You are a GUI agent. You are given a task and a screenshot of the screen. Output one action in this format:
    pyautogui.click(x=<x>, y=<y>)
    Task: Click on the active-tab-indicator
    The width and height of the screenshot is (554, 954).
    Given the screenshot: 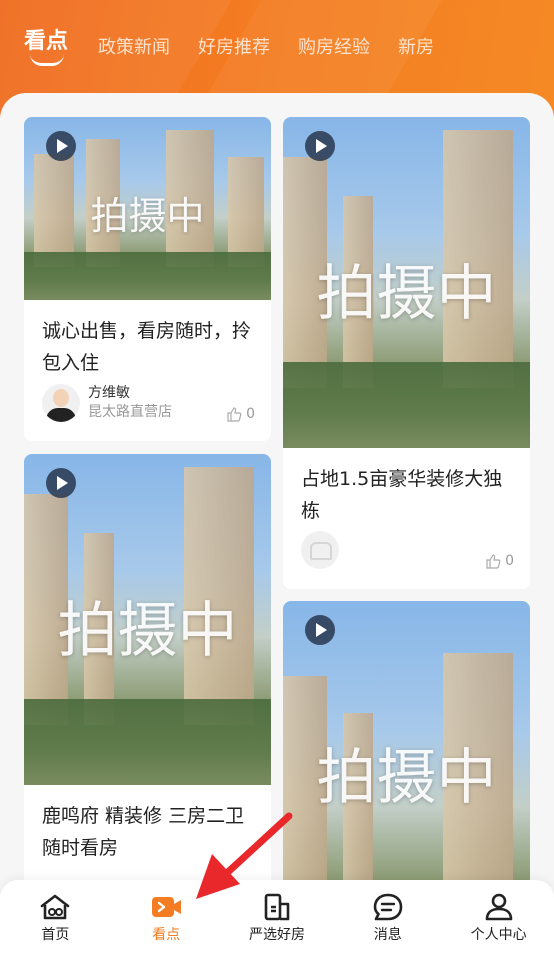 What is the action you would take?
    pyautogui.click(x=47, y=60)
    